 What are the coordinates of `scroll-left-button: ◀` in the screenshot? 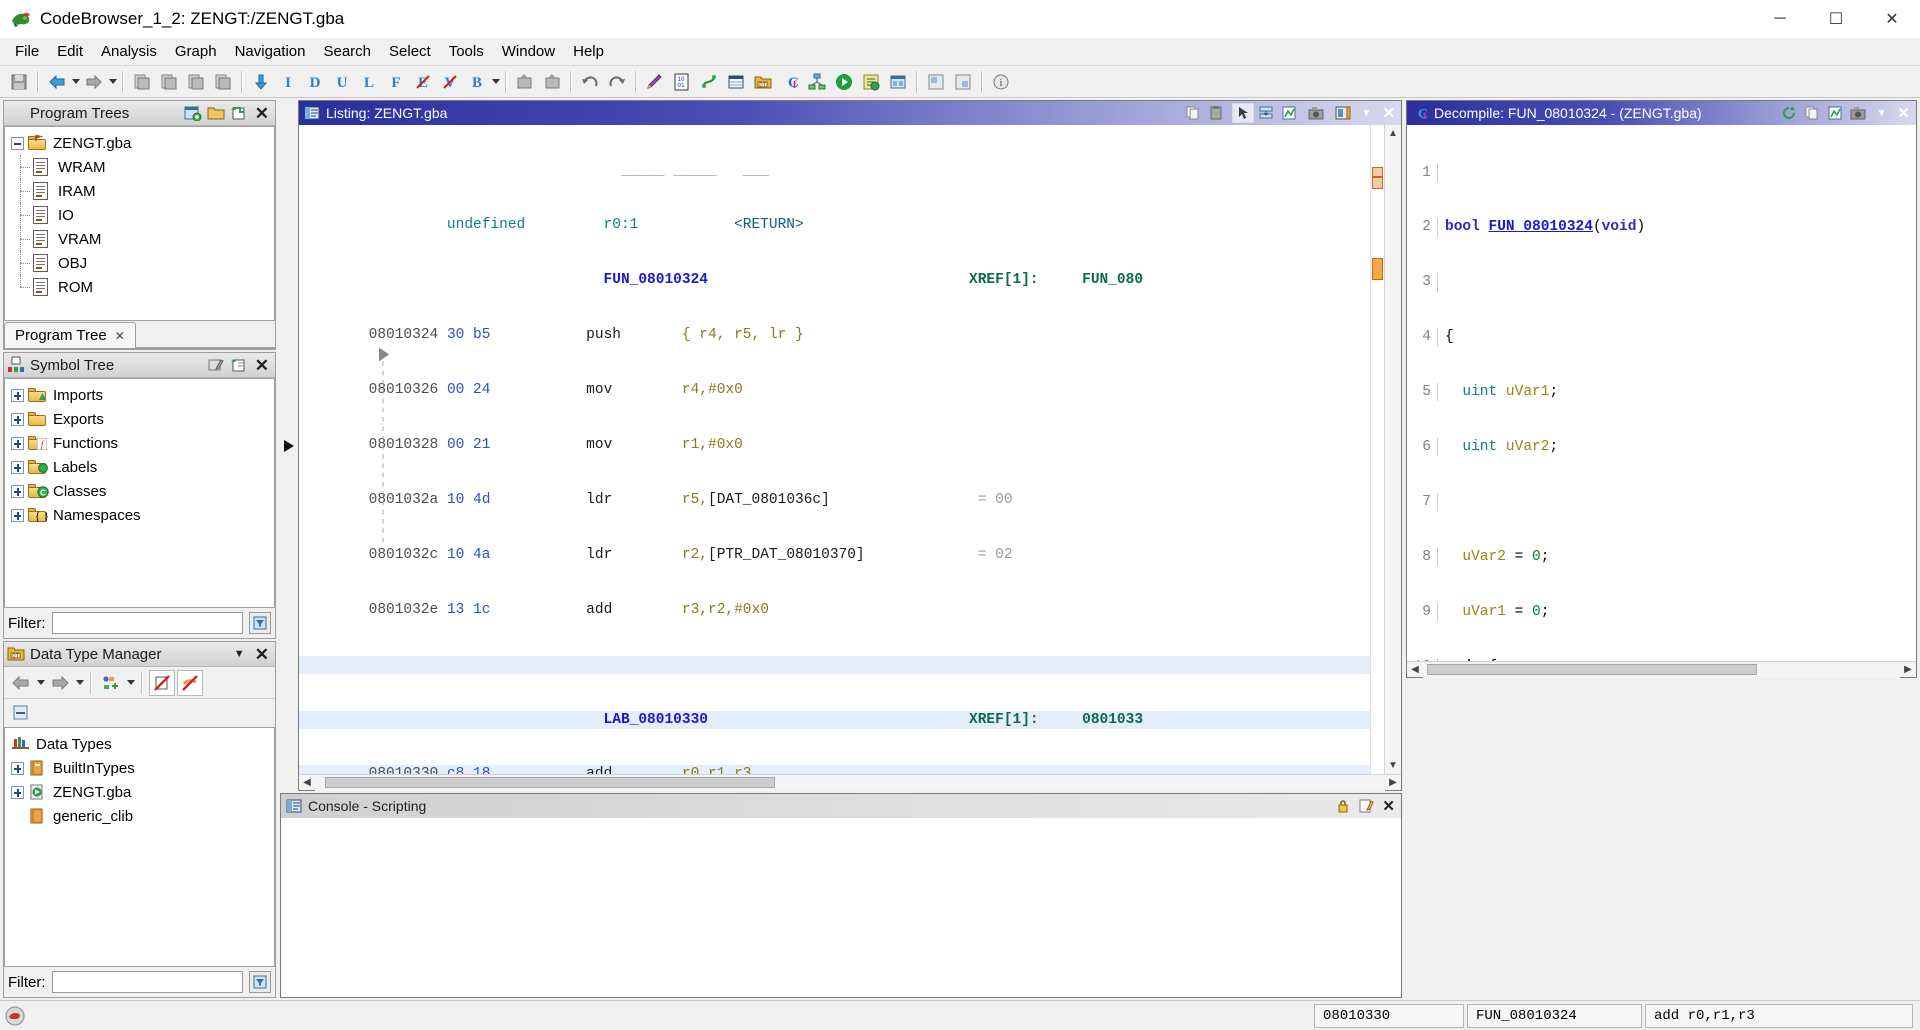 It's located at (307, 783).